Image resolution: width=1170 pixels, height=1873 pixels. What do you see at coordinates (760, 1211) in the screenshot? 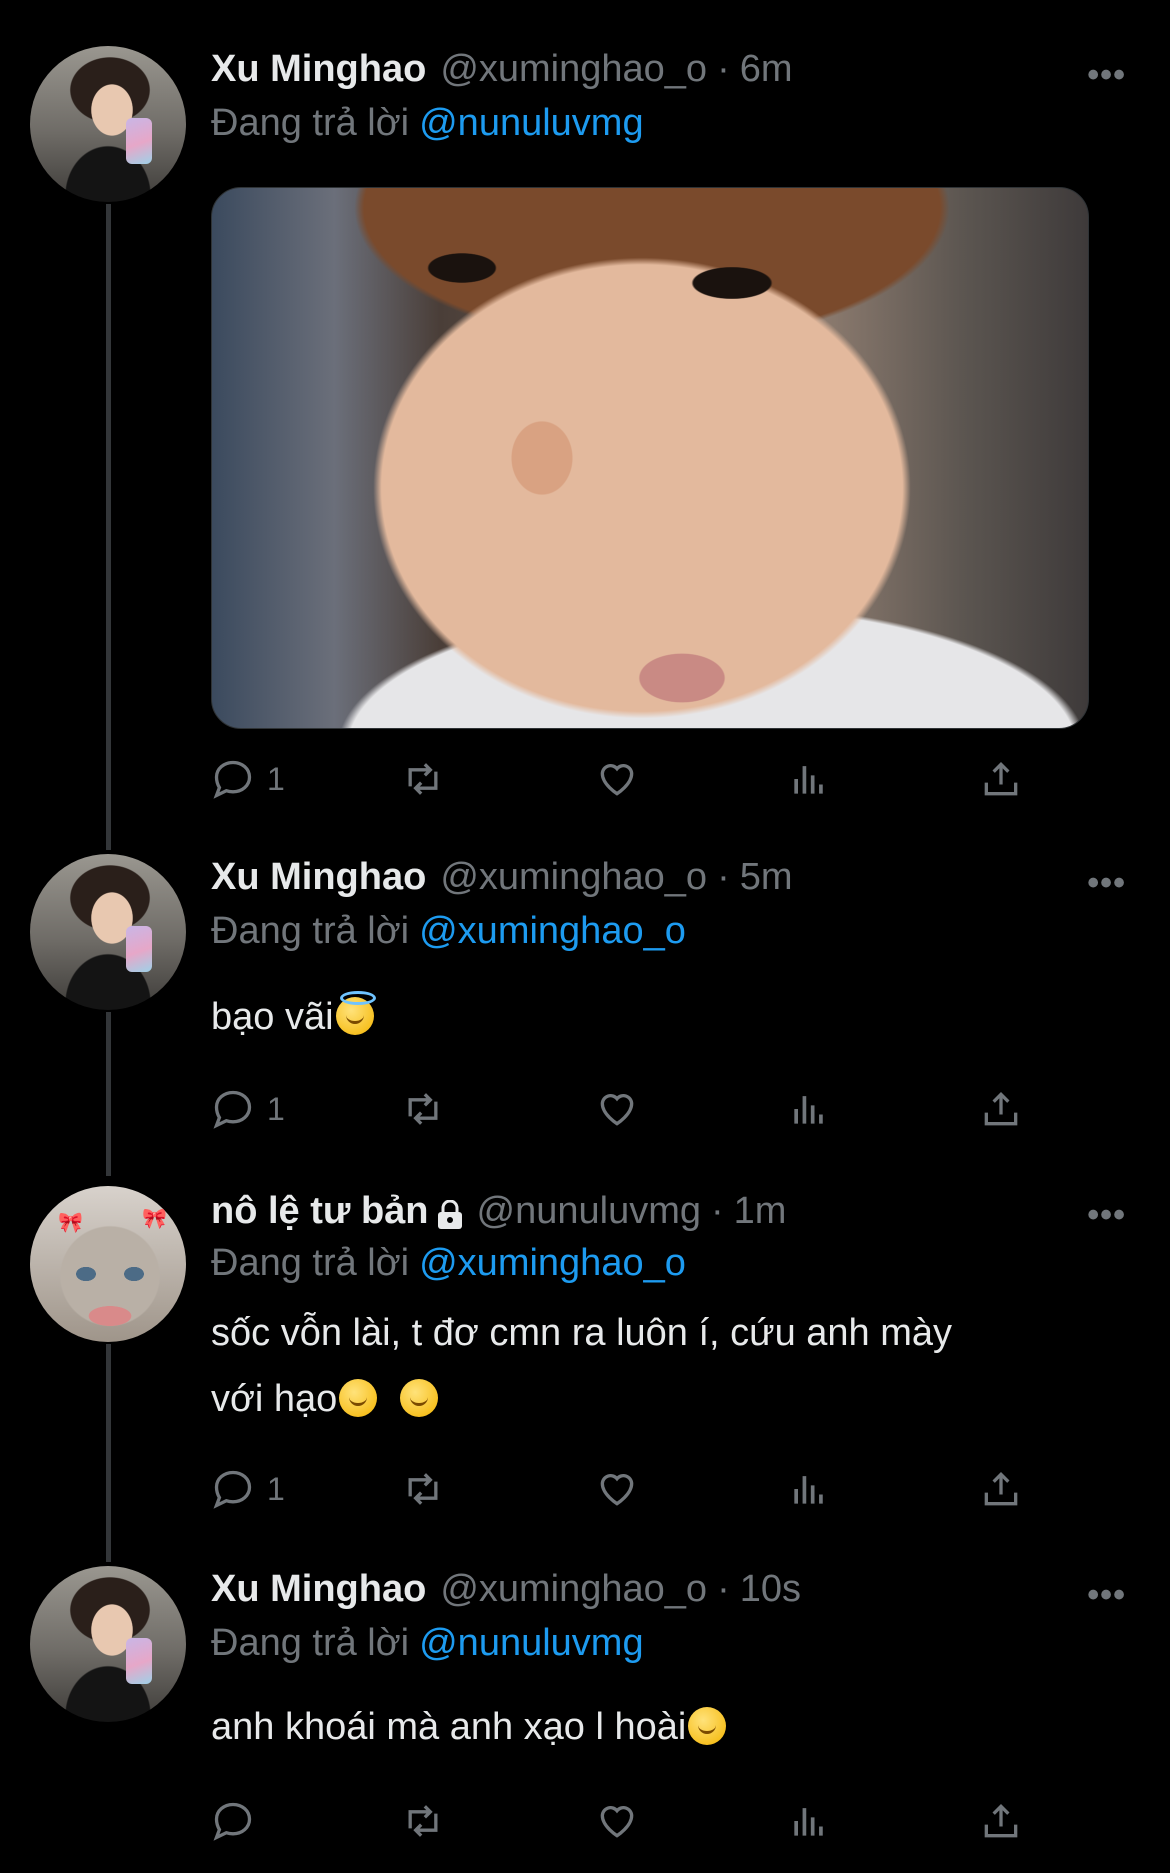
I see `timestamp: 1m` at bounding box center [760, 1211].